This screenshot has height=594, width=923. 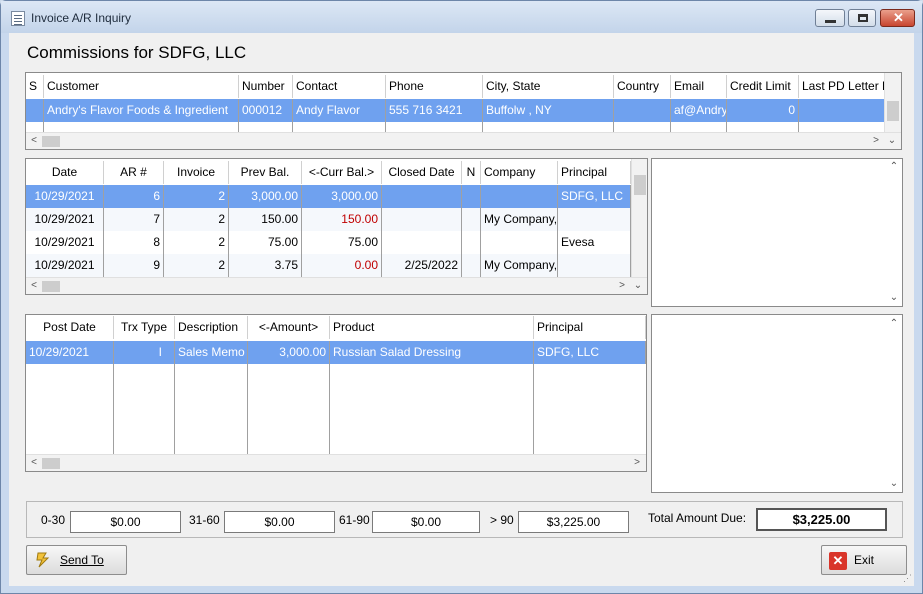 I want to click on ar-row: 10/29/2021 6 2 3,000.00 3,000.00 SDFG, LLC, so click(x=328, y=196).